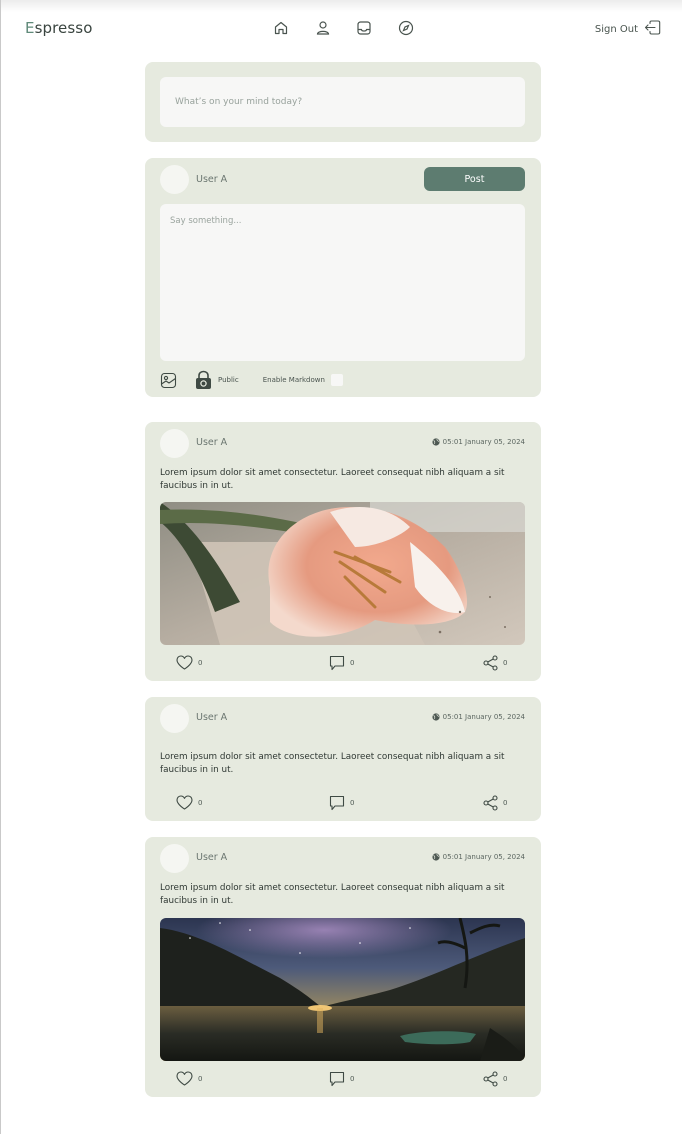  I want to click on add-image-icon, so click(168, 380).